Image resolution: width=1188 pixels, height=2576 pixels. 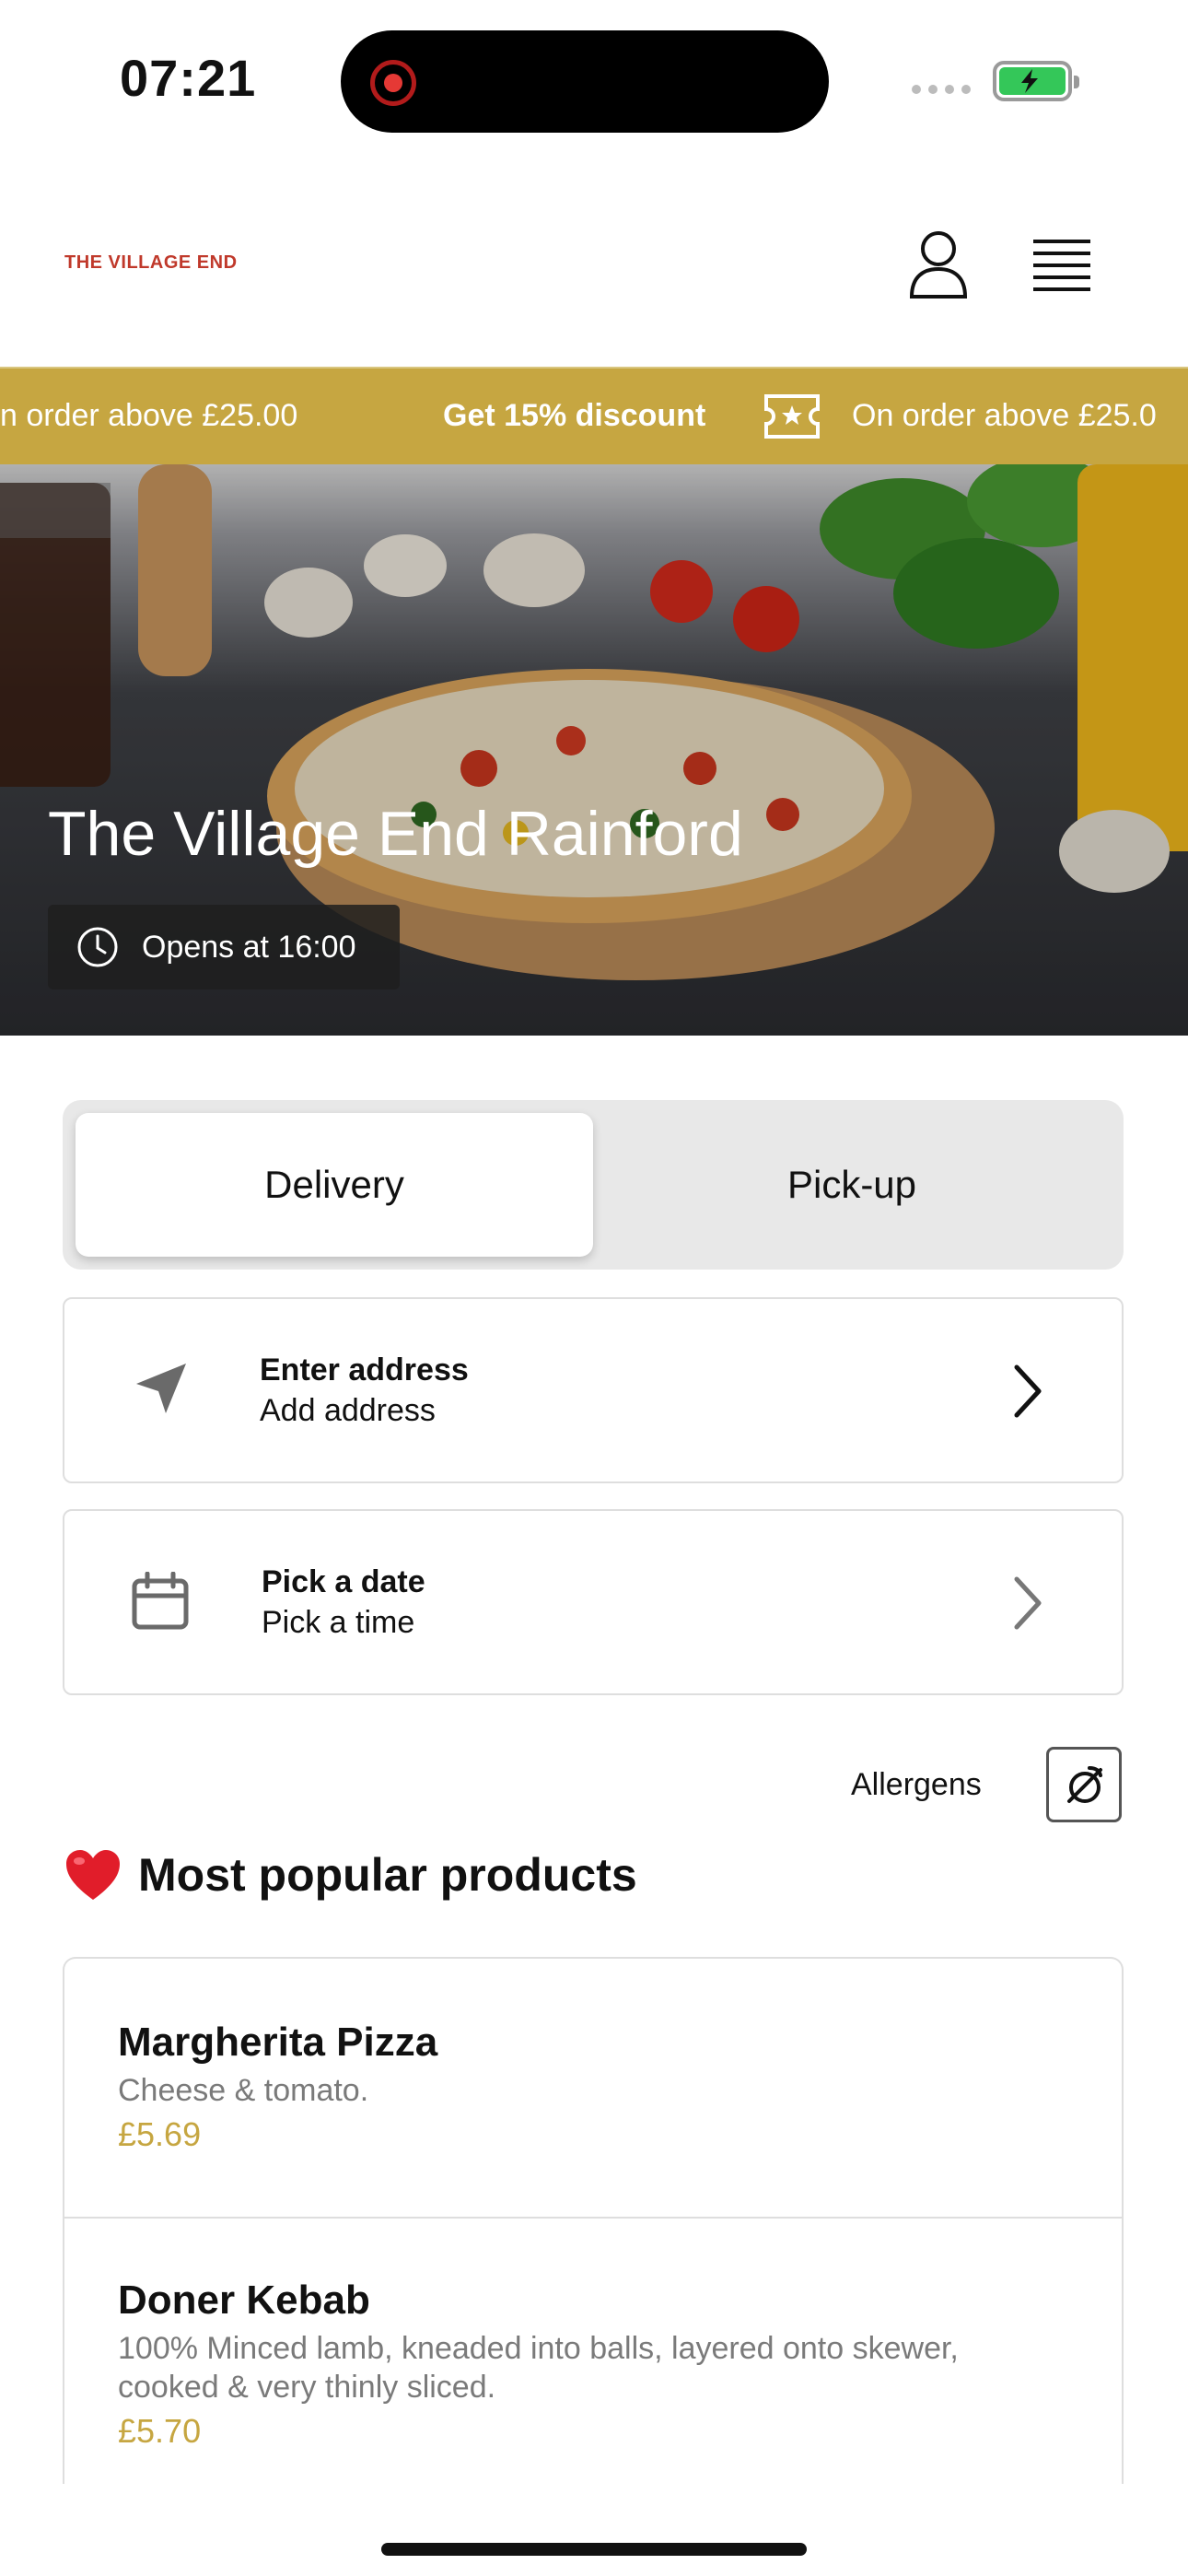 I want to click on allergens-button, so click(x=1084, y=1784).